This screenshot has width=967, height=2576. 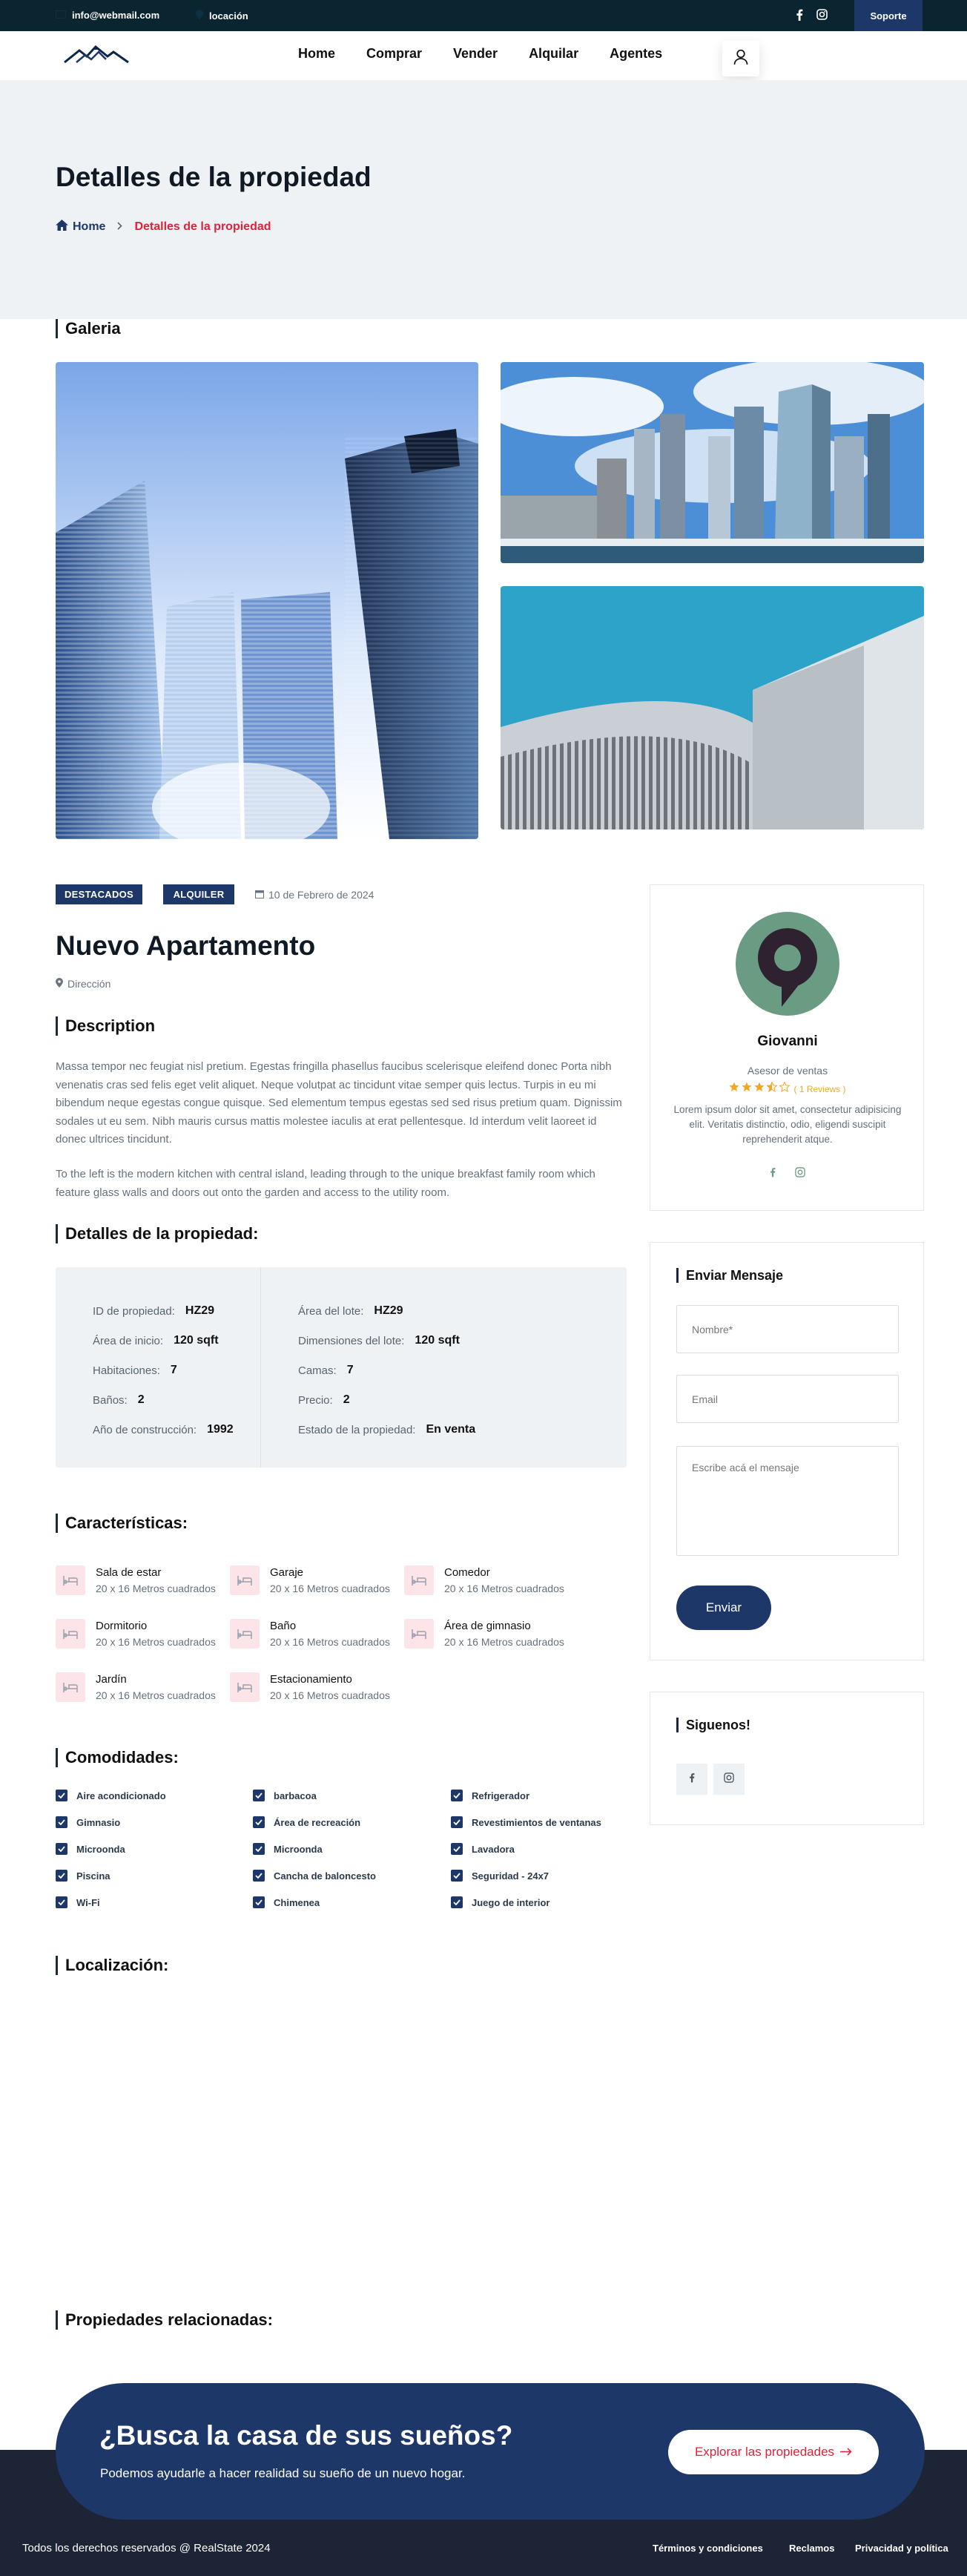 I want to click on detail-row: Baños: 2, so click(x=119, y=1400).